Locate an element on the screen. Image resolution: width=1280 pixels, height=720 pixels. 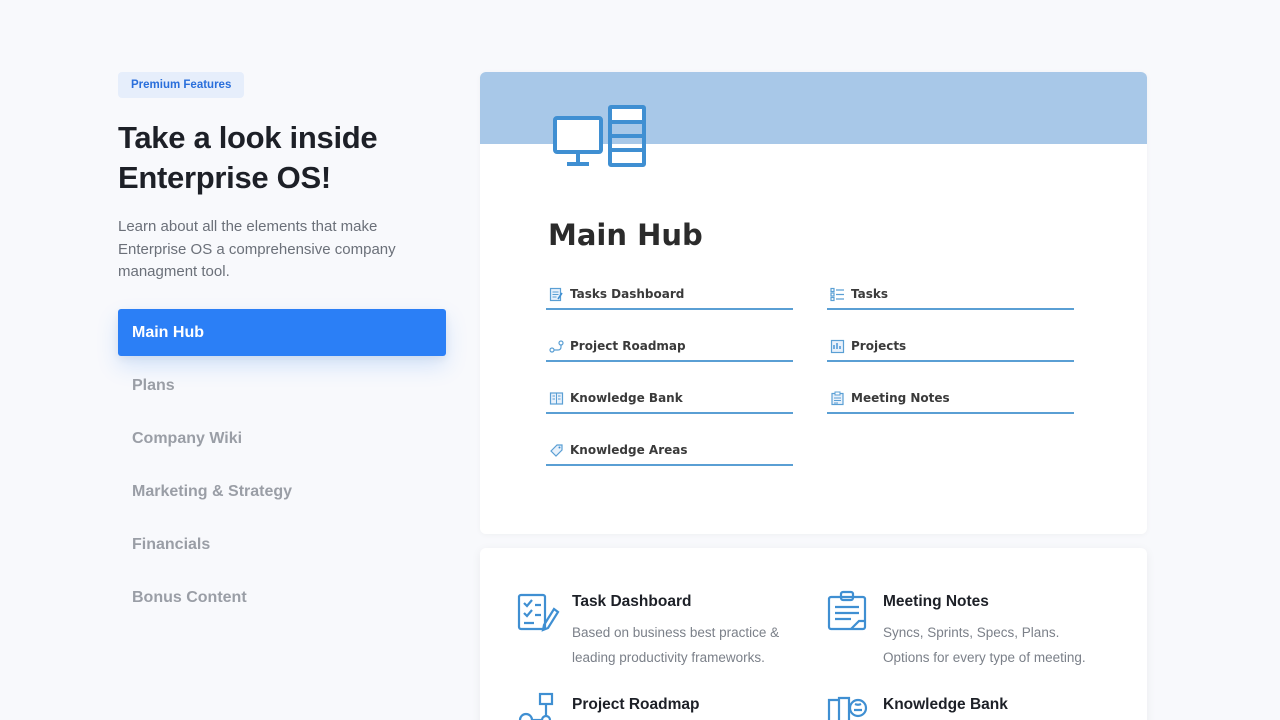
link-projects: Projects is located at coordinates (950, 347).